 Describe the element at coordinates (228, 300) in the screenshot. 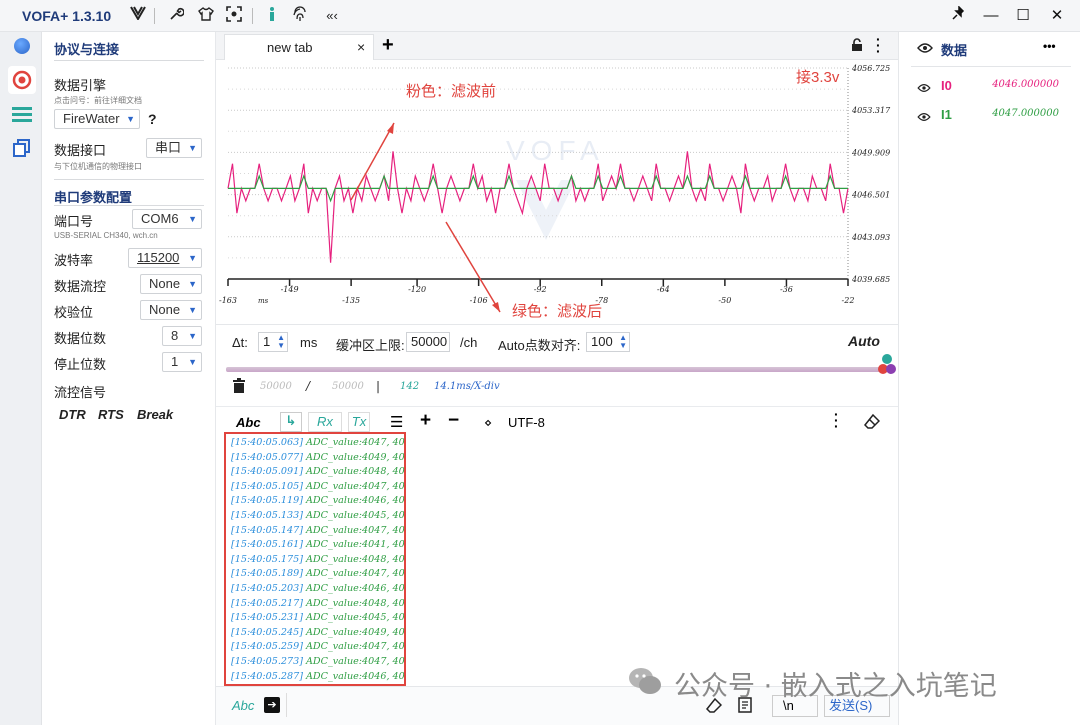

I see `x-tick-label: -163` at that location.